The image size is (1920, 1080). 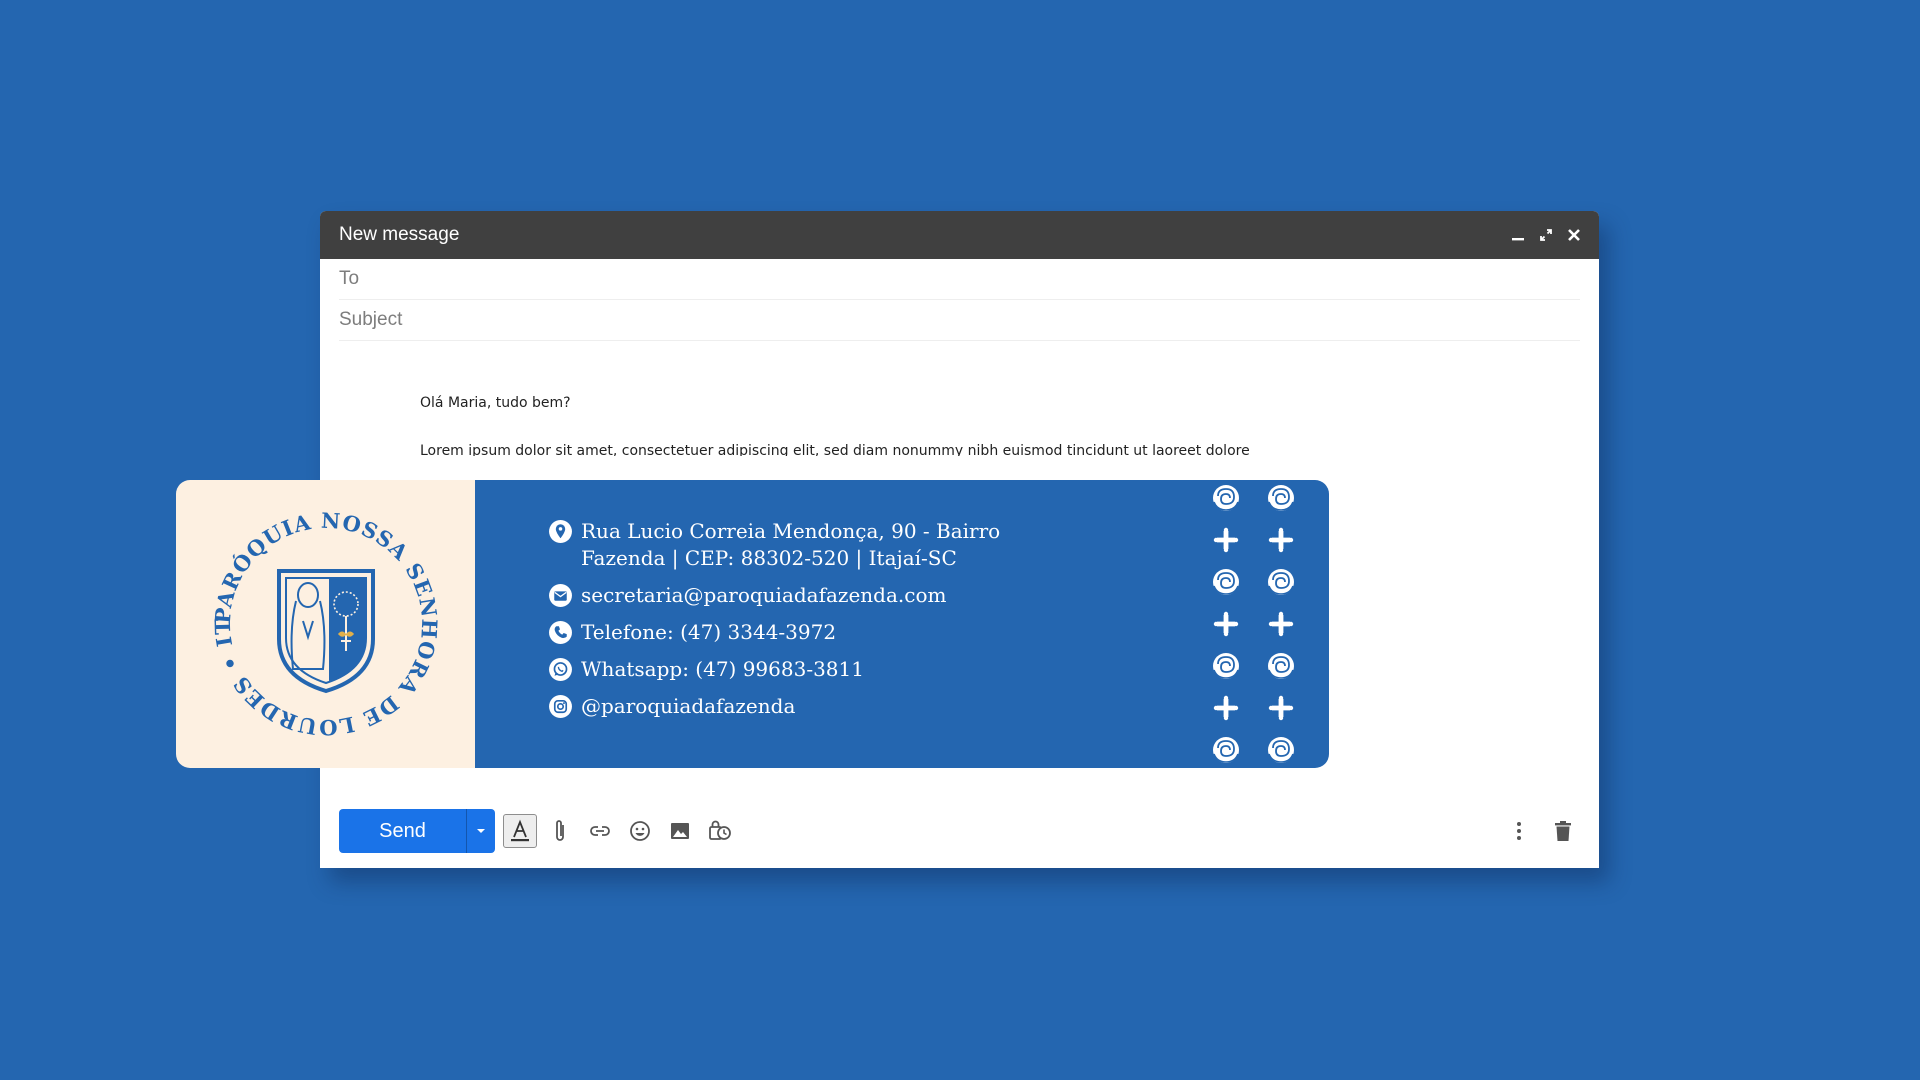 I want to click on instagram-row: @paroquiadafazenda, so click(x=774, y=706).